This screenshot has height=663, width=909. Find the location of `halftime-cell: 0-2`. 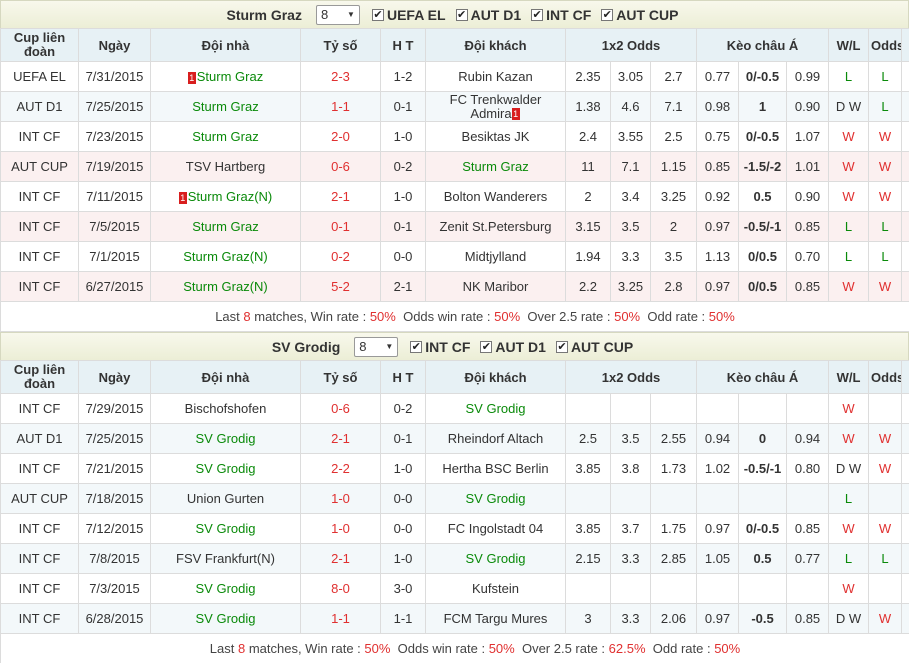

halftime-cell: 0-2 is located at coordinates (403, 166).